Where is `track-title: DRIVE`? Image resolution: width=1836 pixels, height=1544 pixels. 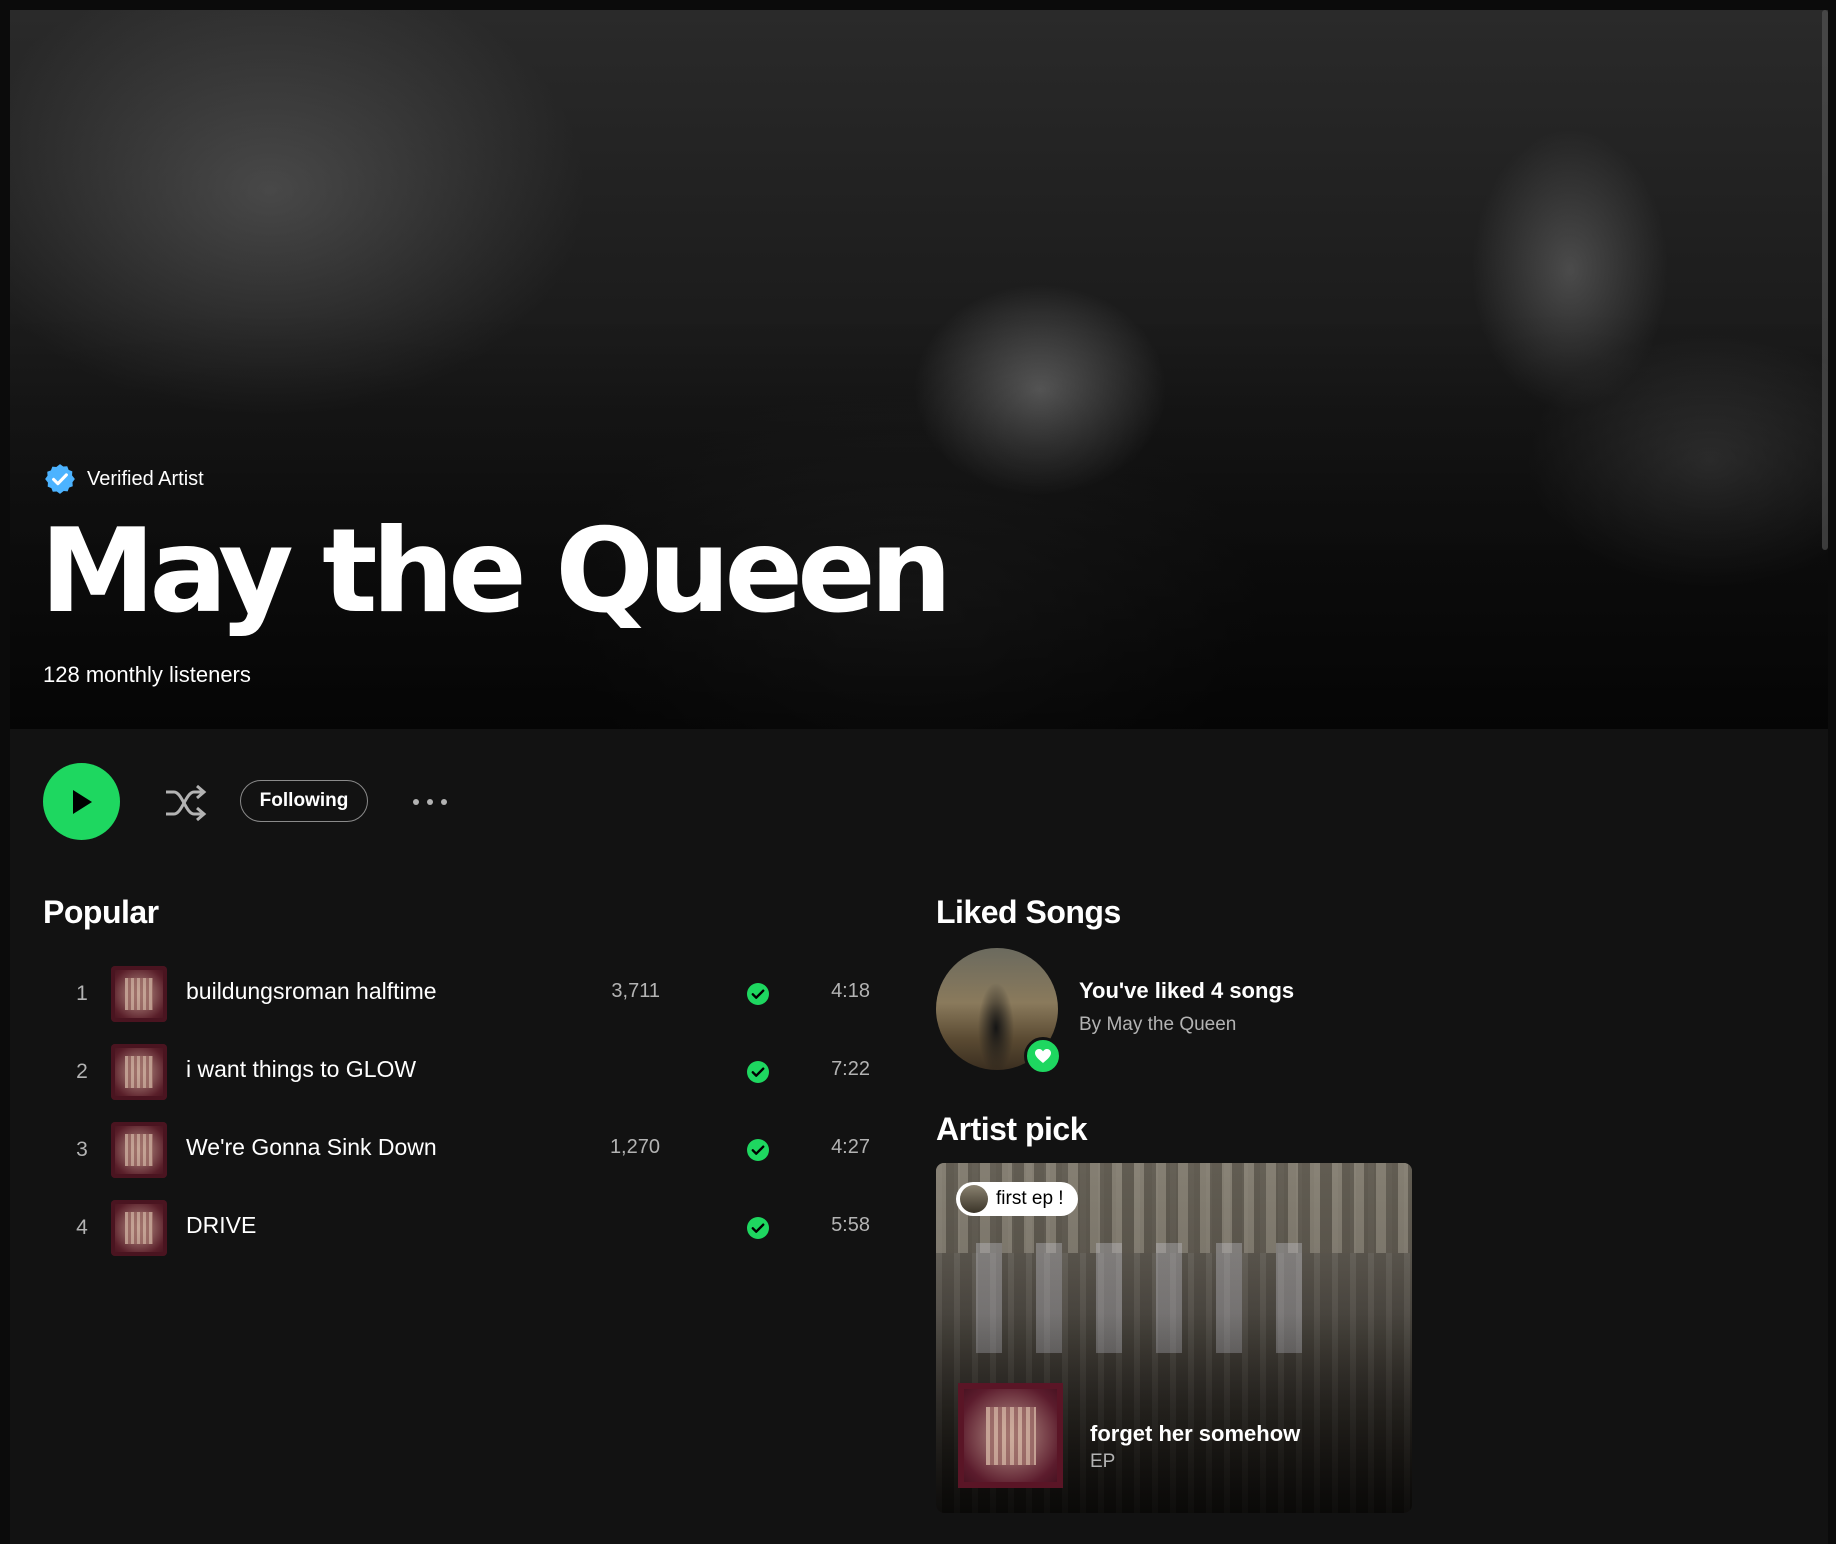 track-title: DRIVE is located at coordinates (221, 1225).